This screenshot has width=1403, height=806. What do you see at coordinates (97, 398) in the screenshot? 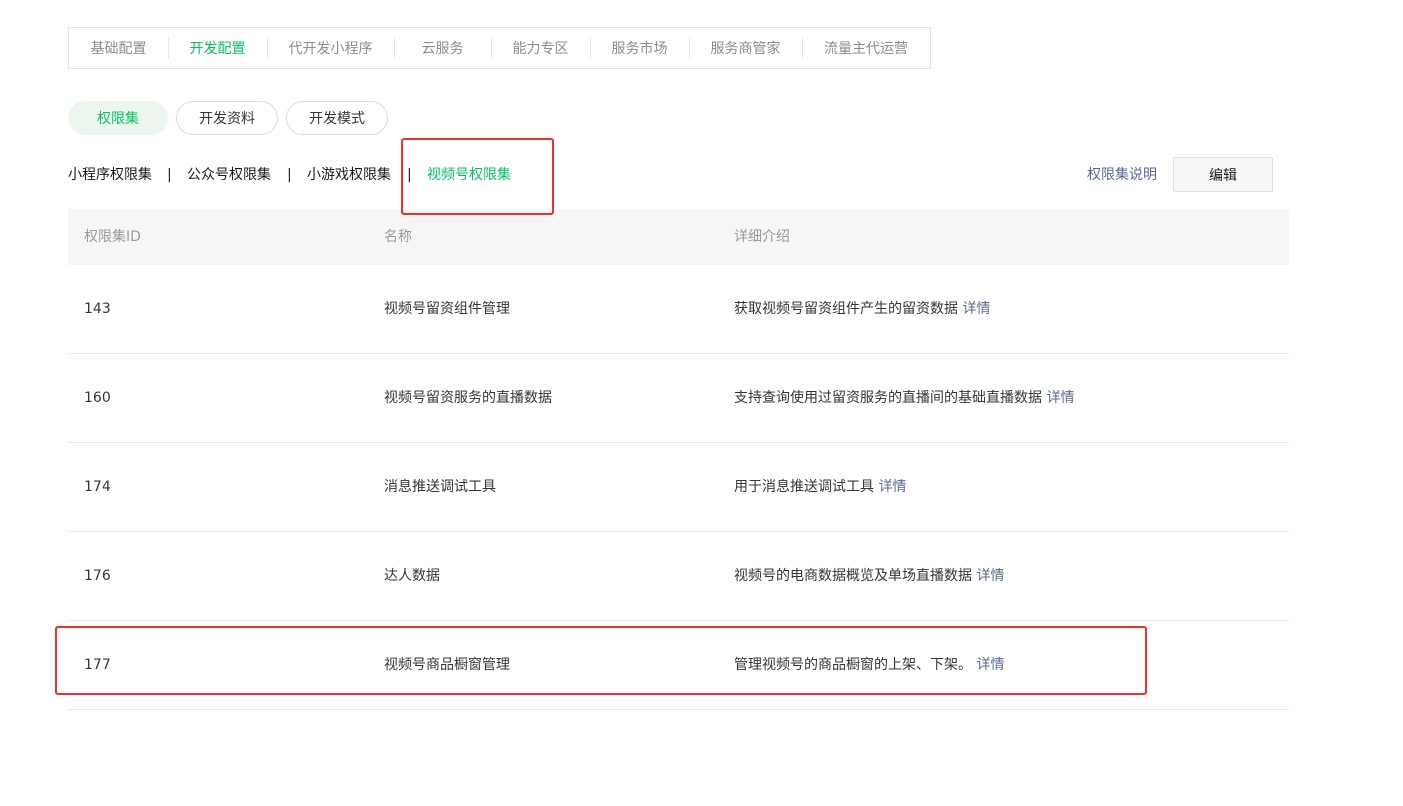
I see `row-id: 160` at bounding box center [97, 398].